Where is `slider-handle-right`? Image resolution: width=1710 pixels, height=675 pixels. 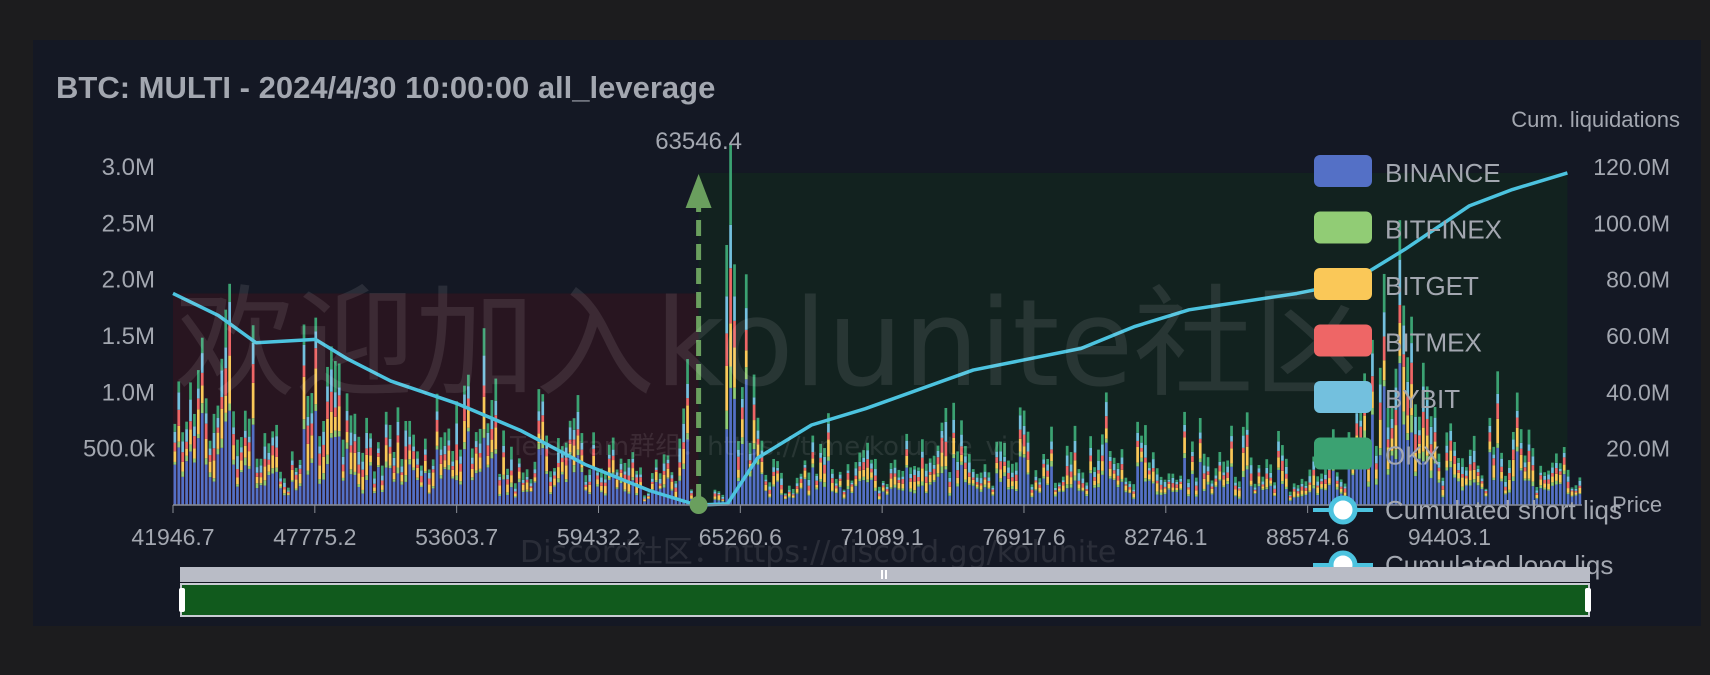
slider-handle-right is located at coordinates (1588, 600).